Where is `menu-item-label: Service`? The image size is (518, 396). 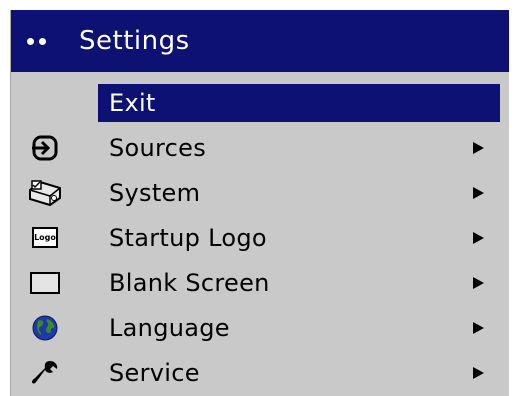
menu-item-label: Service is located at coordinates (154, 372).